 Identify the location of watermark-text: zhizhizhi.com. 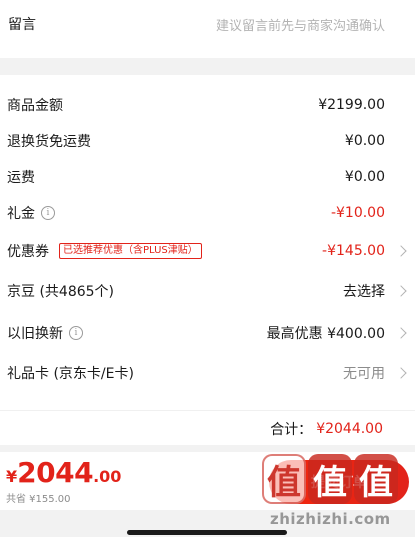
(330, 519).